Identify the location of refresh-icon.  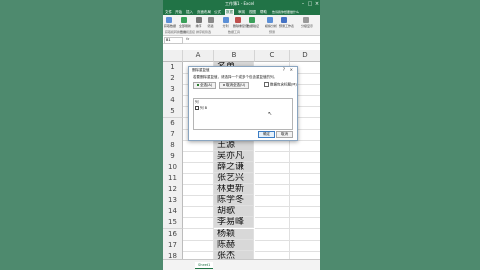
(183, 20).